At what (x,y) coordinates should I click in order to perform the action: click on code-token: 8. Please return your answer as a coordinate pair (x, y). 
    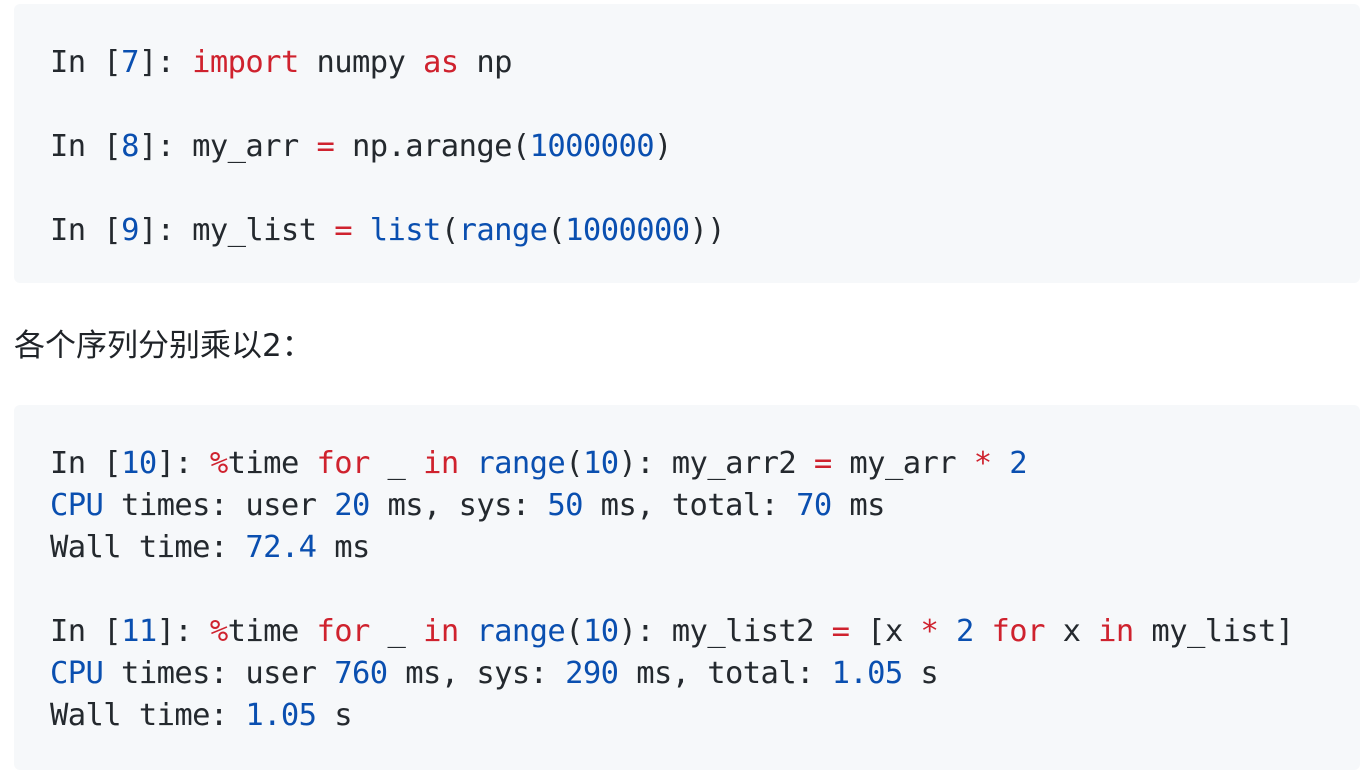
    Looking at the image, I should click on (130, 146).